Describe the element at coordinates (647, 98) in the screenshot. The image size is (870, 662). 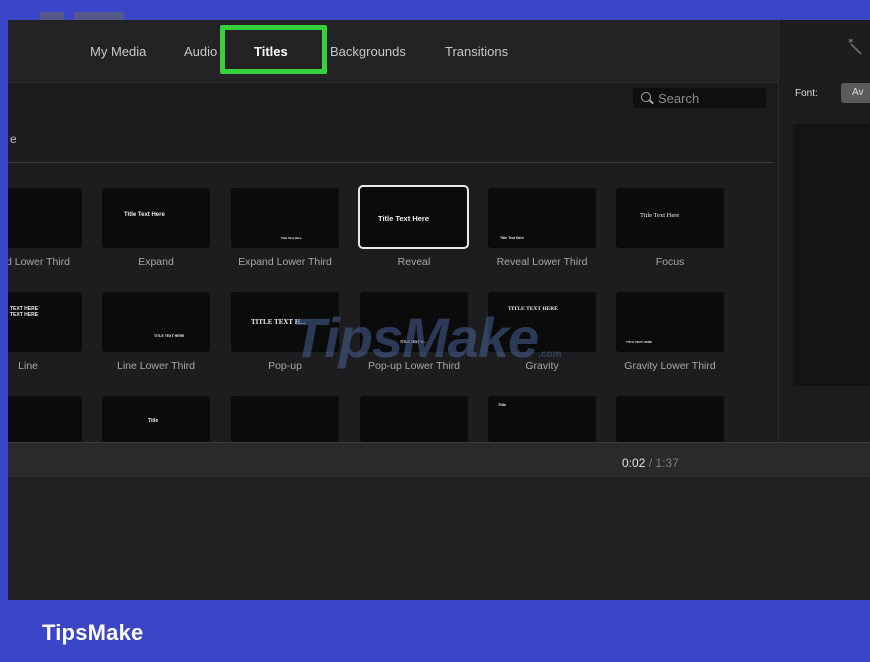
I see `search-icon` at that location.